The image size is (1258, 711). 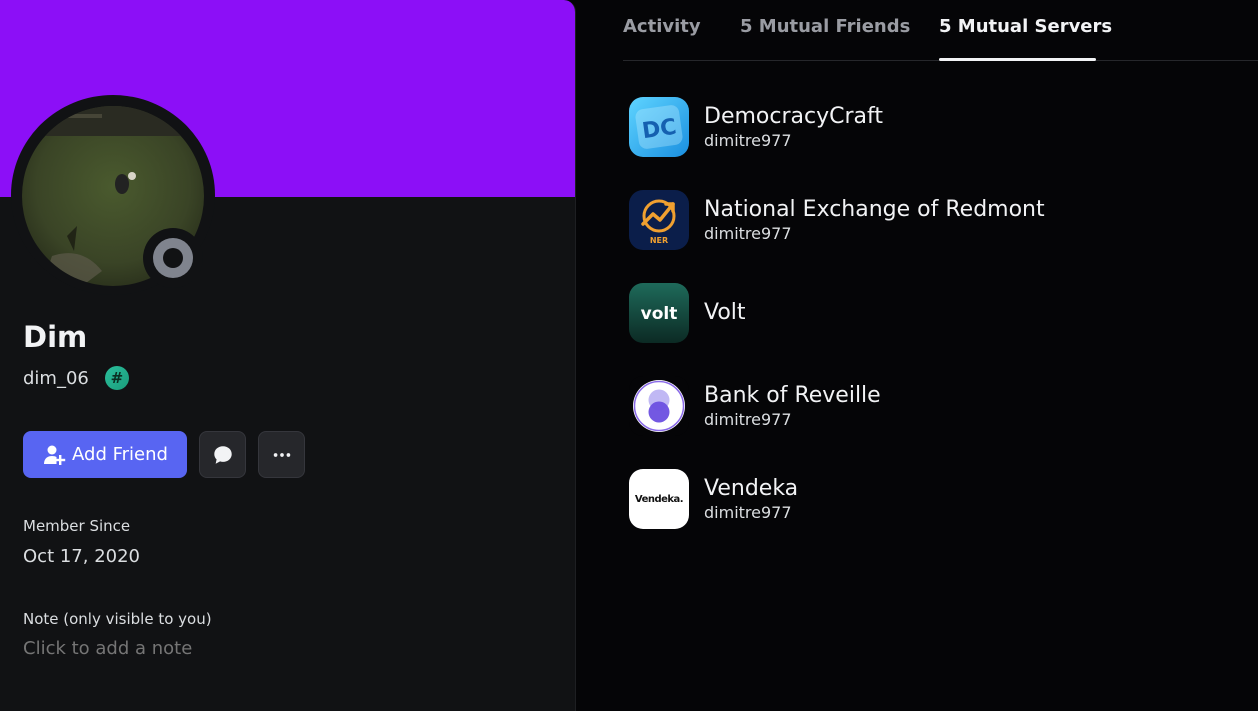 I want to click on democracycraft-server-icon: DC, so click(x=659, y=127).